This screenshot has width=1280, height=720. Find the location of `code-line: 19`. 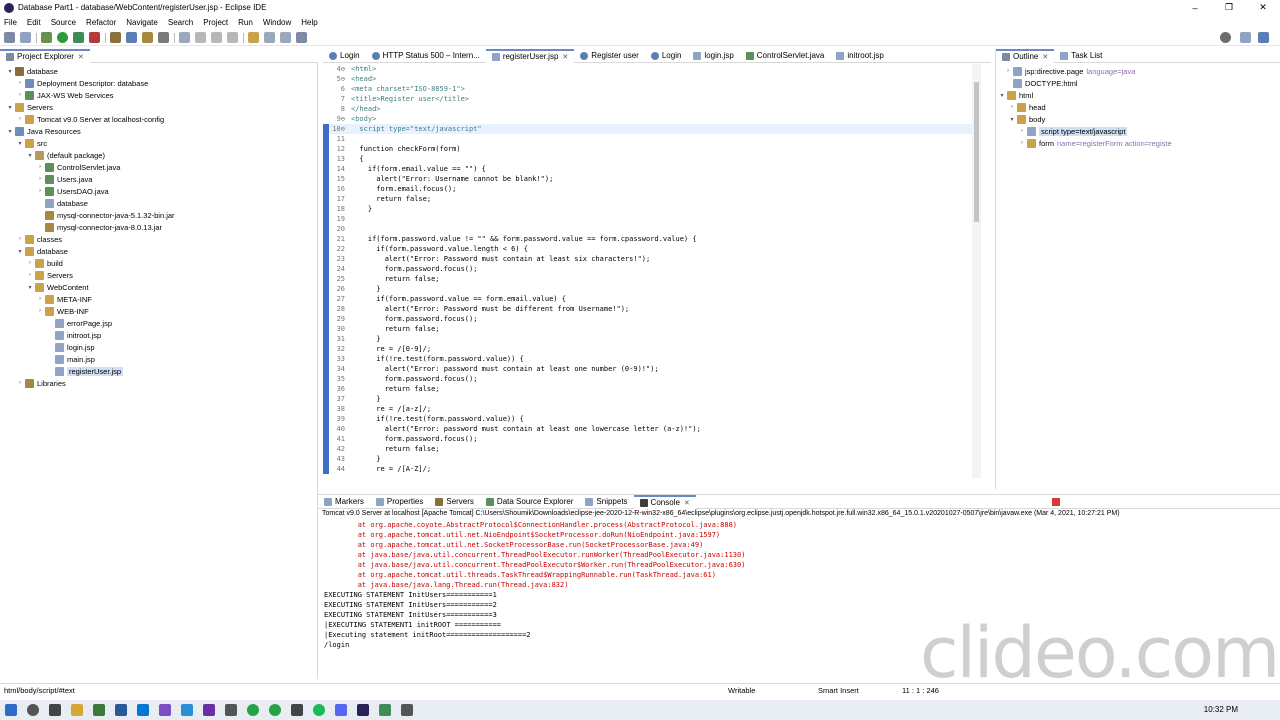

code-line: 19 is located at coordinates (648, 219).